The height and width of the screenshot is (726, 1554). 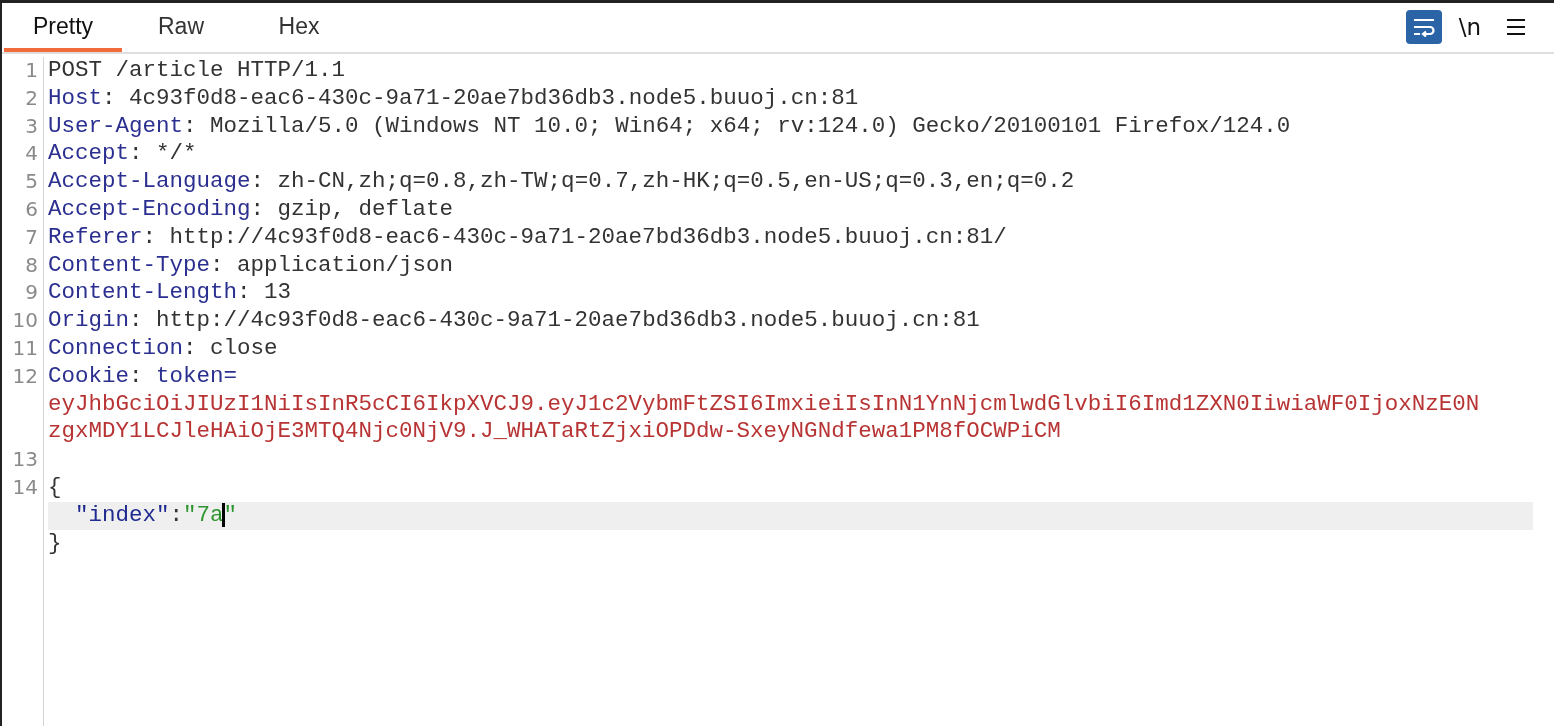 I want to click on header-value: gzip, deflate, so click(x=365, y=209).